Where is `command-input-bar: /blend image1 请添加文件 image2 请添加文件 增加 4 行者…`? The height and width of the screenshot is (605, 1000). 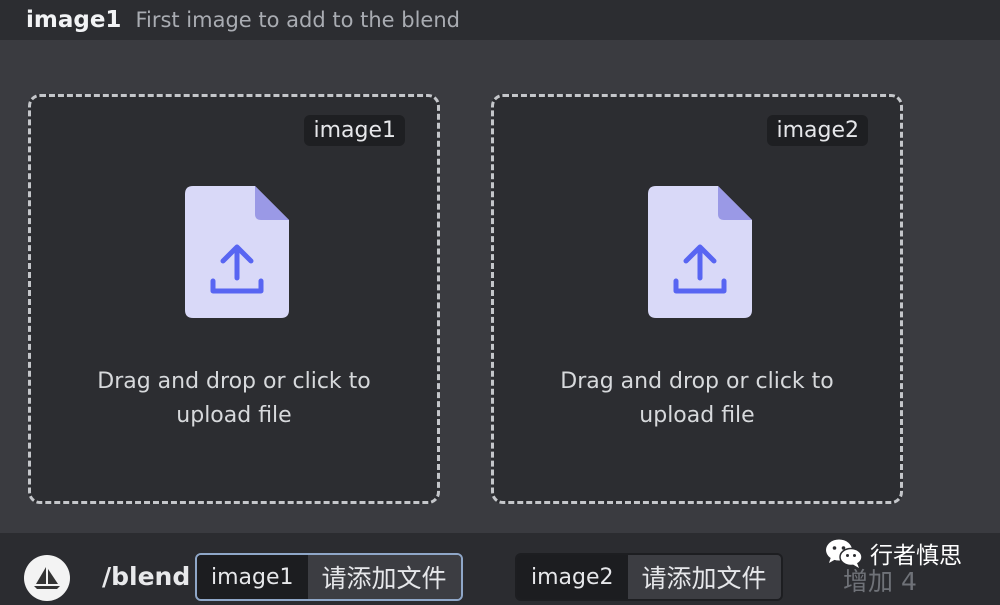 command-input-bar: /blend image1 请添加文件 image2 请添加文件 增加 4 行者… is located at coordinates (500, 569).